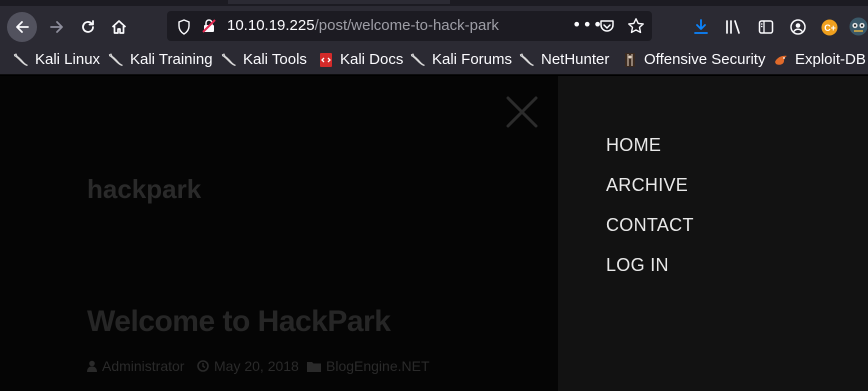  What do you see at coordinates (636, 28) in the screenshot?
I see `bookmark-star-icon` at bounding box center [636, 28].